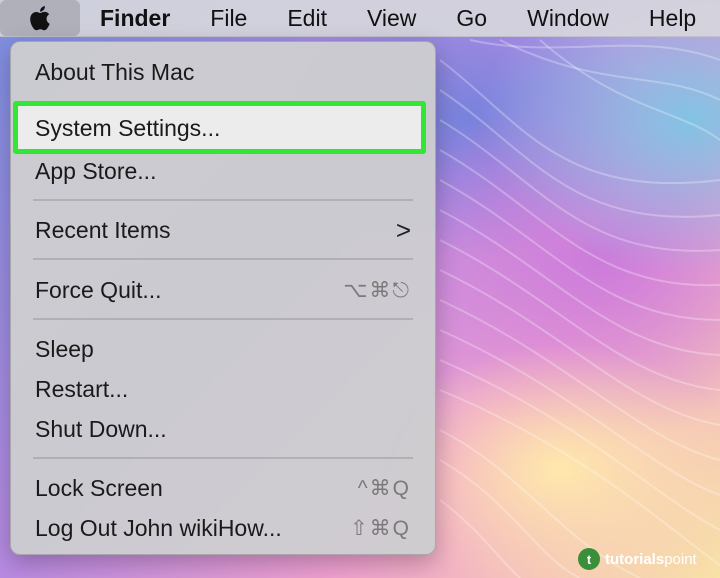  I want to click on watermark-brand-a: tutorials, so click(635, 559).